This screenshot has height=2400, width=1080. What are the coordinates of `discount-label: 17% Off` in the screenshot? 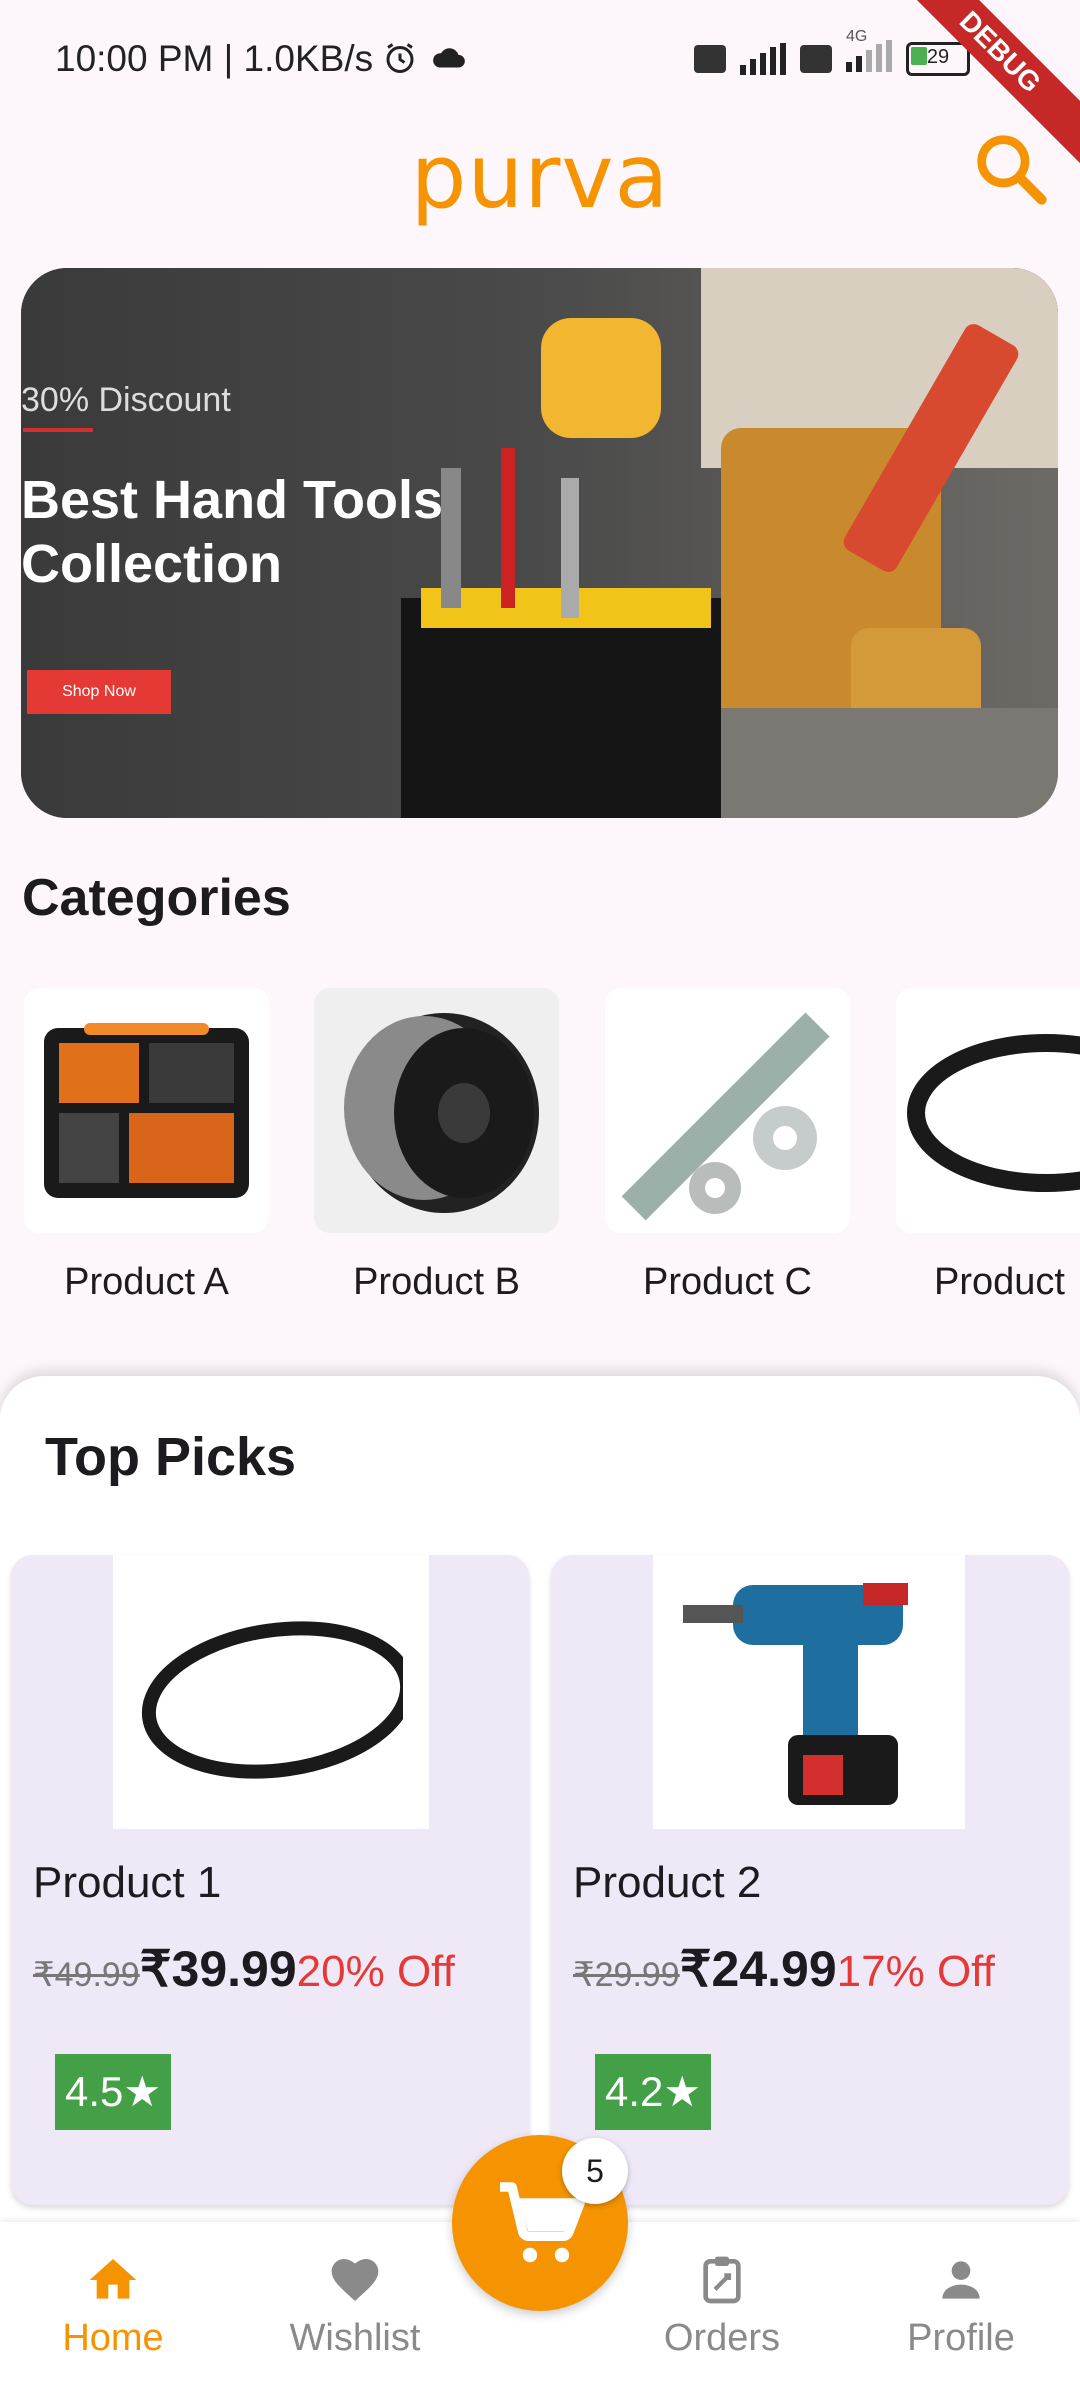 It's located at (915, 1971).